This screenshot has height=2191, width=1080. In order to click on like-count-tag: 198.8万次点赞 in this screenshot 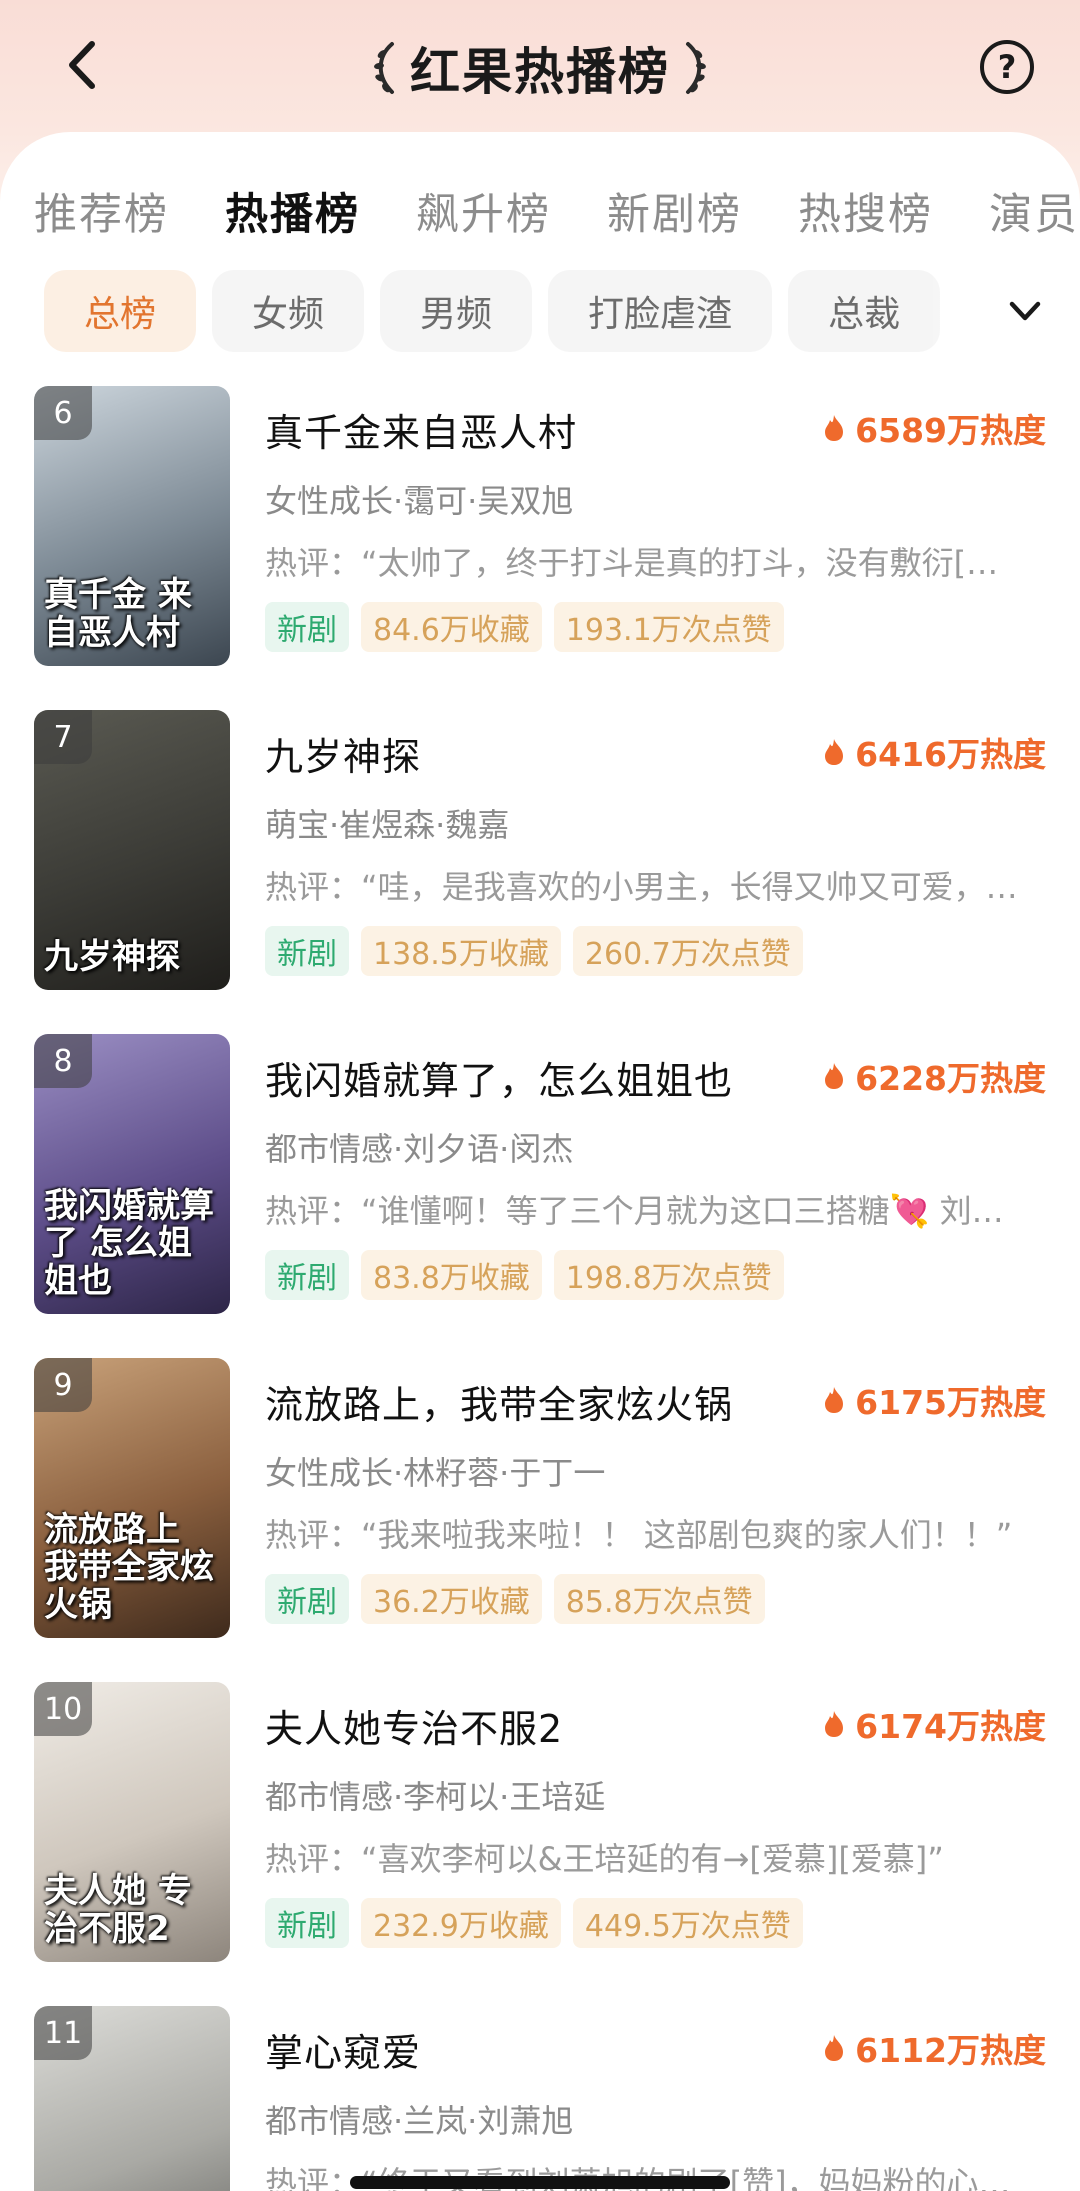, I will do `click(668, 1275)`.